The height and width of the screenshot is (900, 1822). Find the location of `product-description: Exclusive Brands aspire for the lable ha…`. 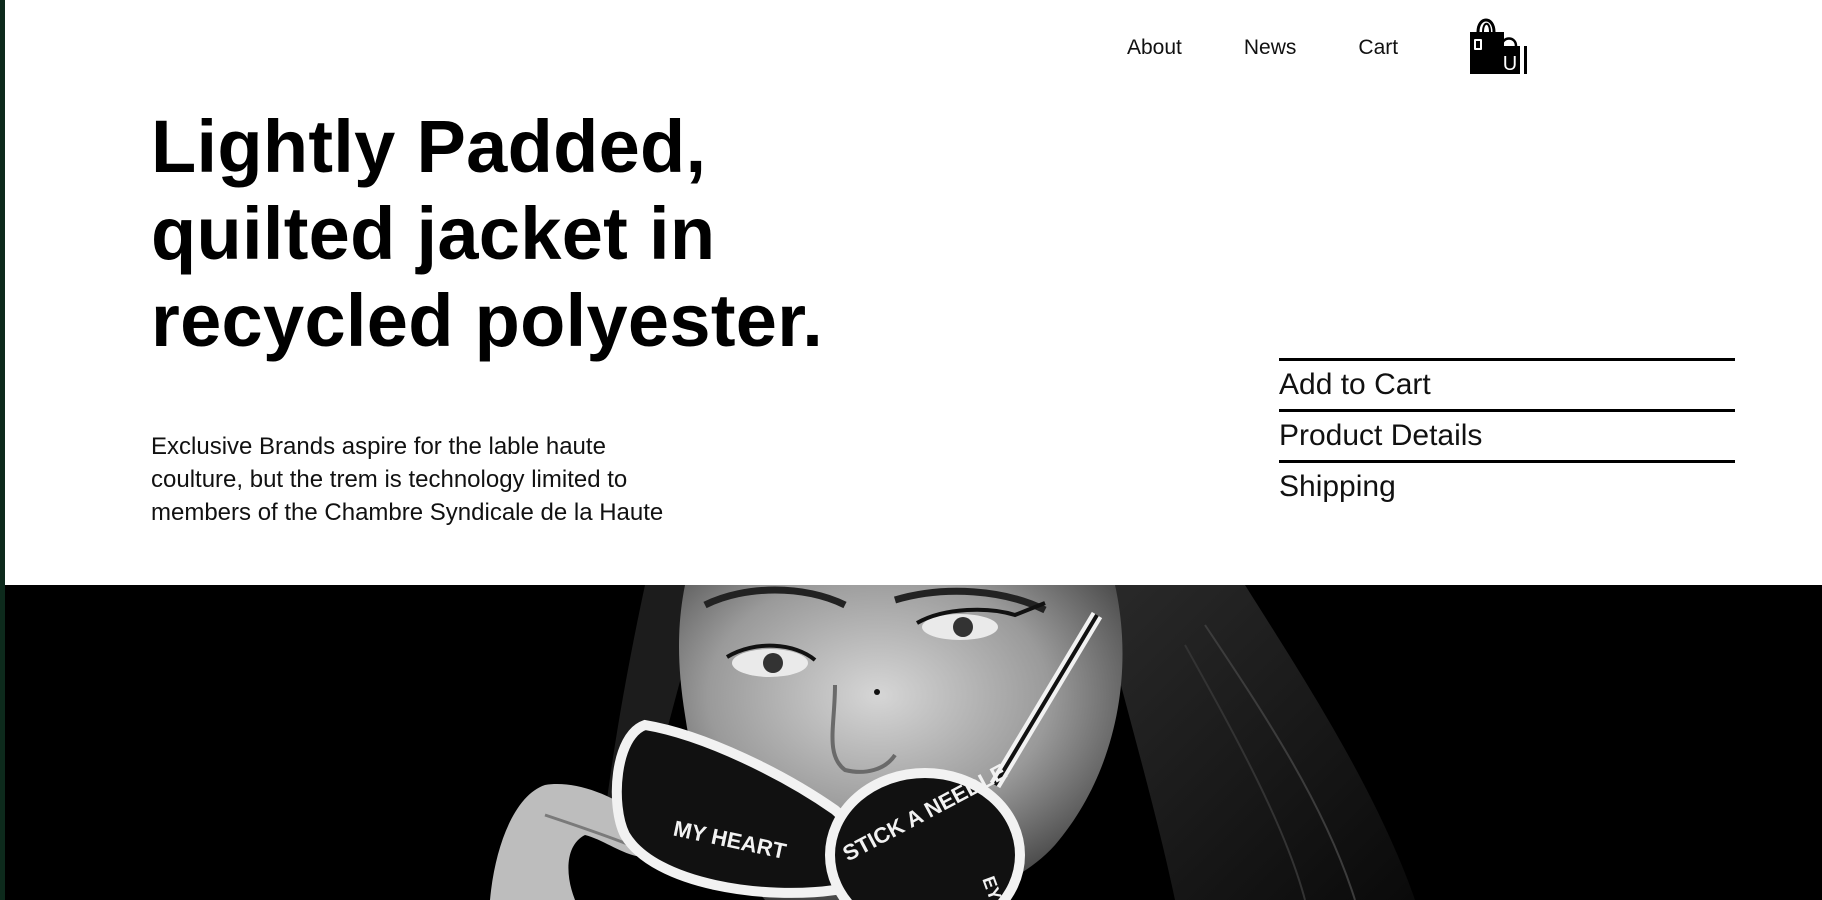

product-description: Exclusive Brands aspire for the lable ha… is located at coordinates (451, 479).